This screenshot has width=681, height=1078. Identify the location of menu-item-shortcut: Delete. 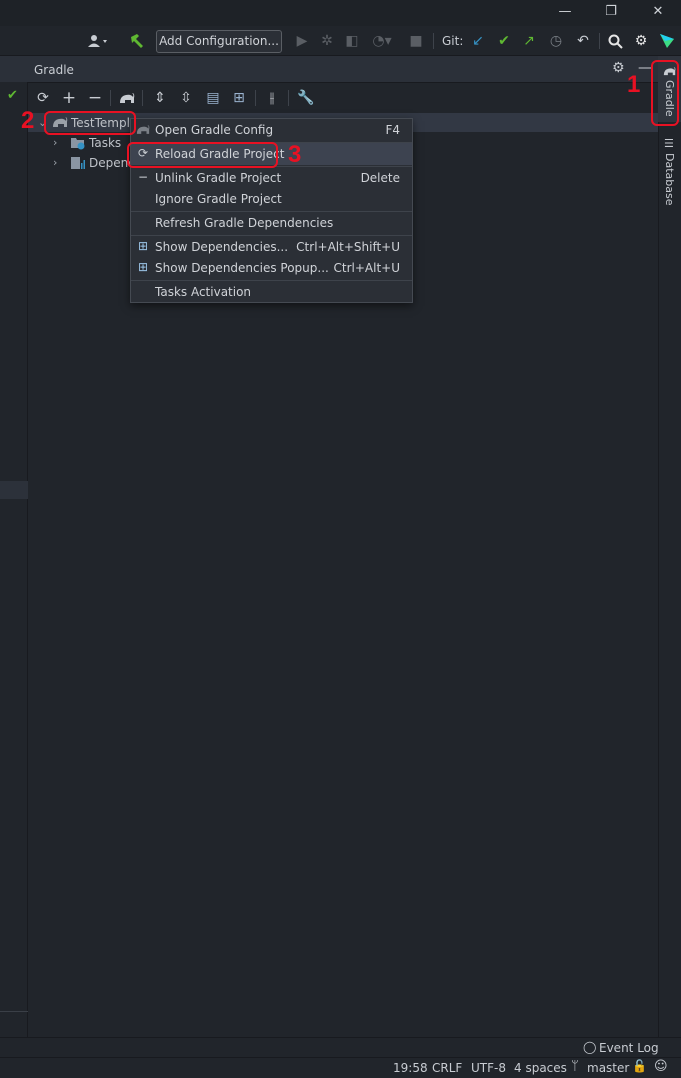
(380, 178).